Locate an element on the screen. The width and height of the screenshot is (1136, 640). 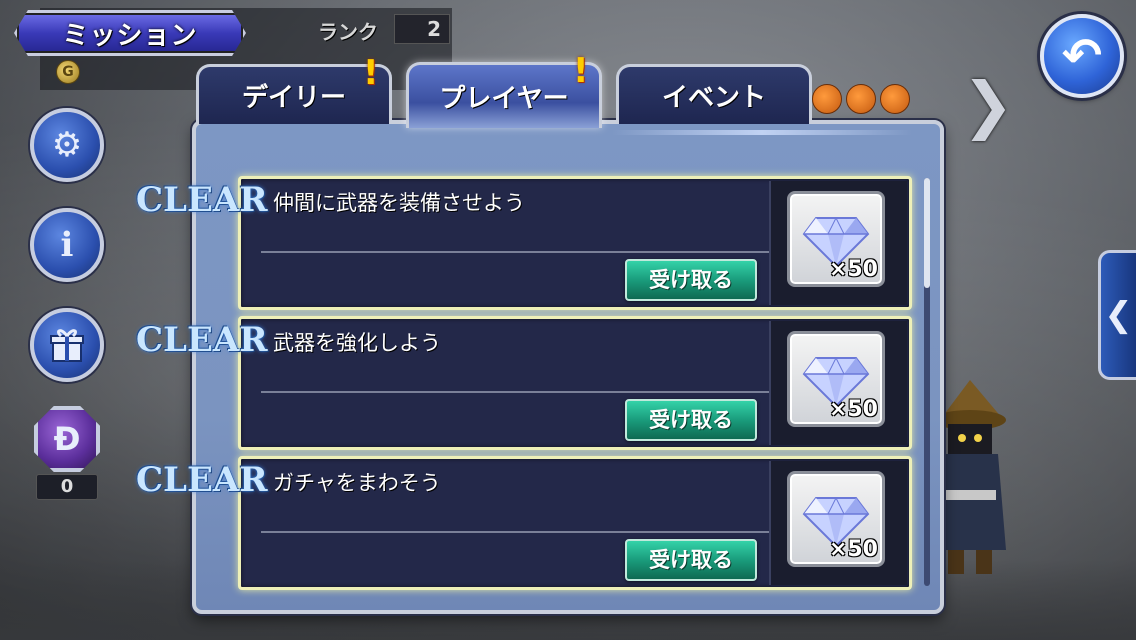
info-icon: i is located at coordinates (67, 245).